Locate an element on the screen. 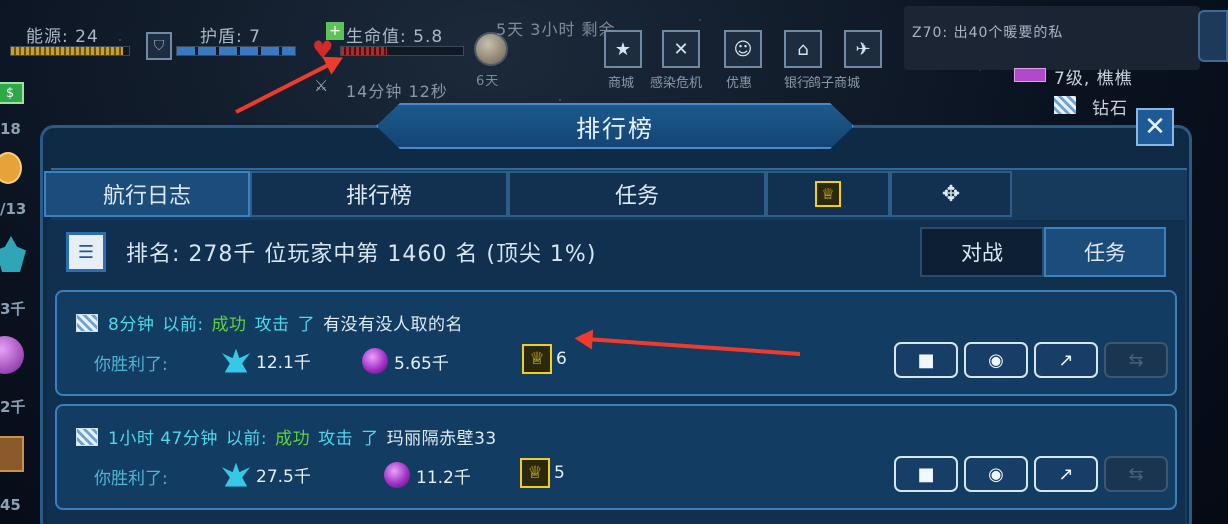  trophy-reward: ♕ 6 is located at coordinates (544, 359).